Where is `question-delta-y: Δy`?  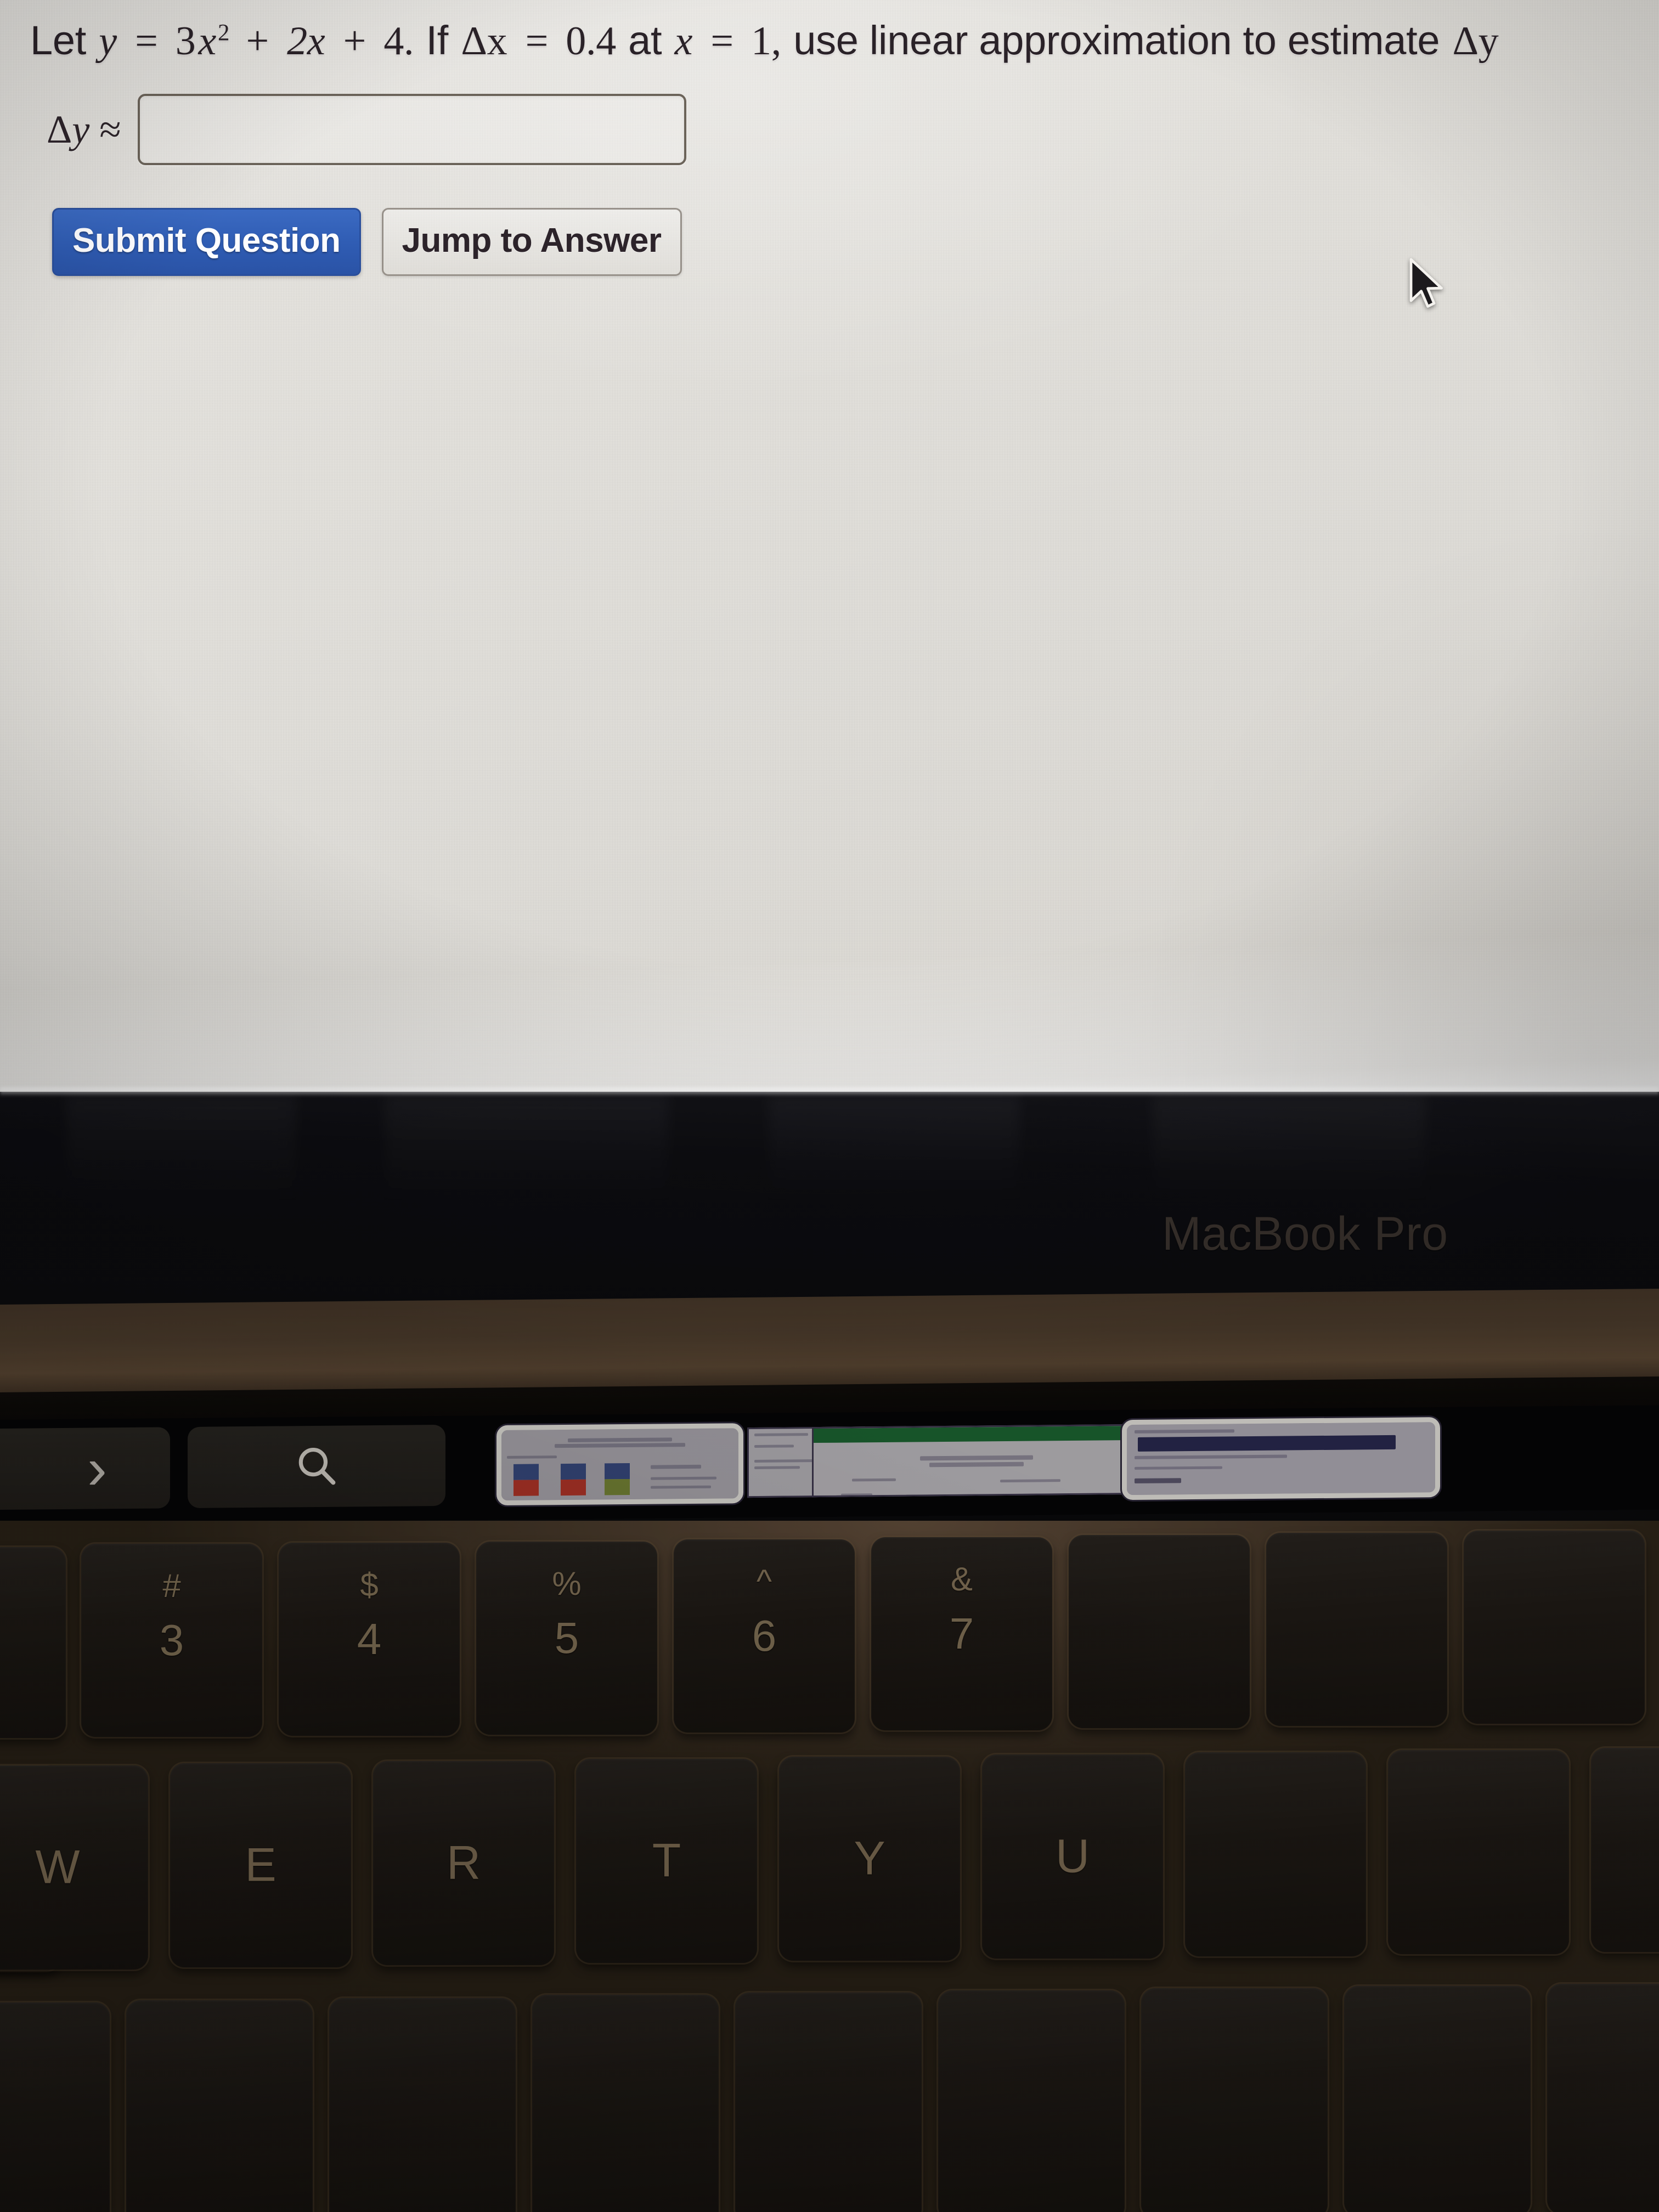 question-delta-y: Δy is located at coordinates (1476, 41).